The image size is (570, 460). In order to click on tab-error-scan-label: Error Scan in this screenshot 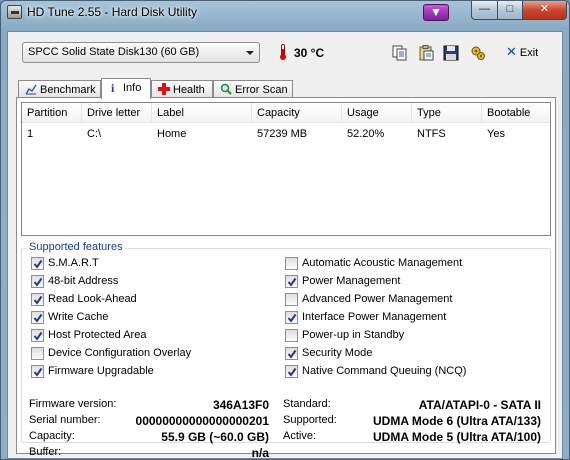, I will do `click(261, 90)`.